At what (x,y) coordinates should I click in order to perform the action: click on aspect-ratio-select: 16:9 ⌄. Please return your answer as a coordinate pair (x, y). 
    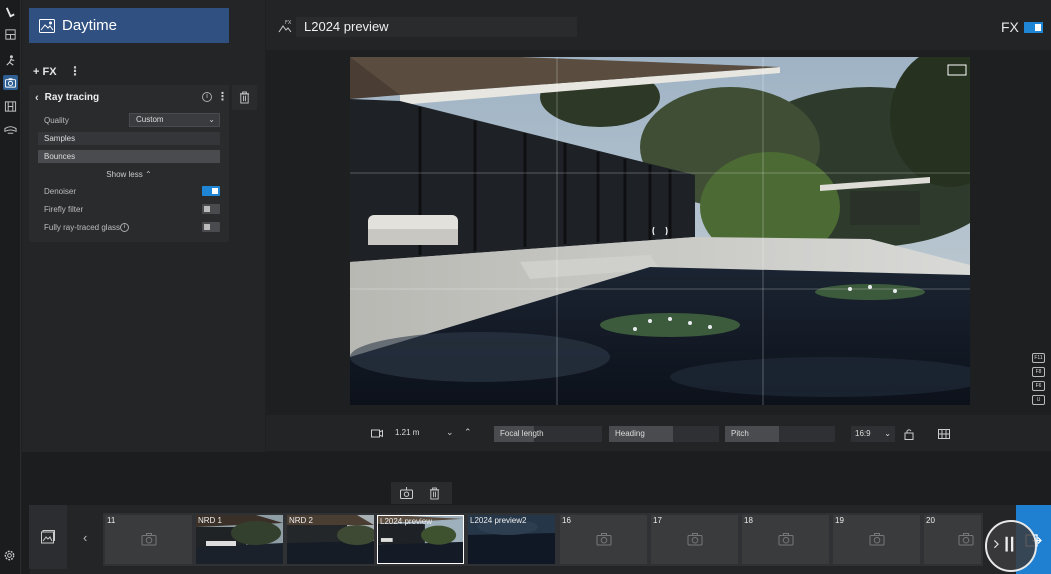
    Looking at the image, I should click on (873, 434).